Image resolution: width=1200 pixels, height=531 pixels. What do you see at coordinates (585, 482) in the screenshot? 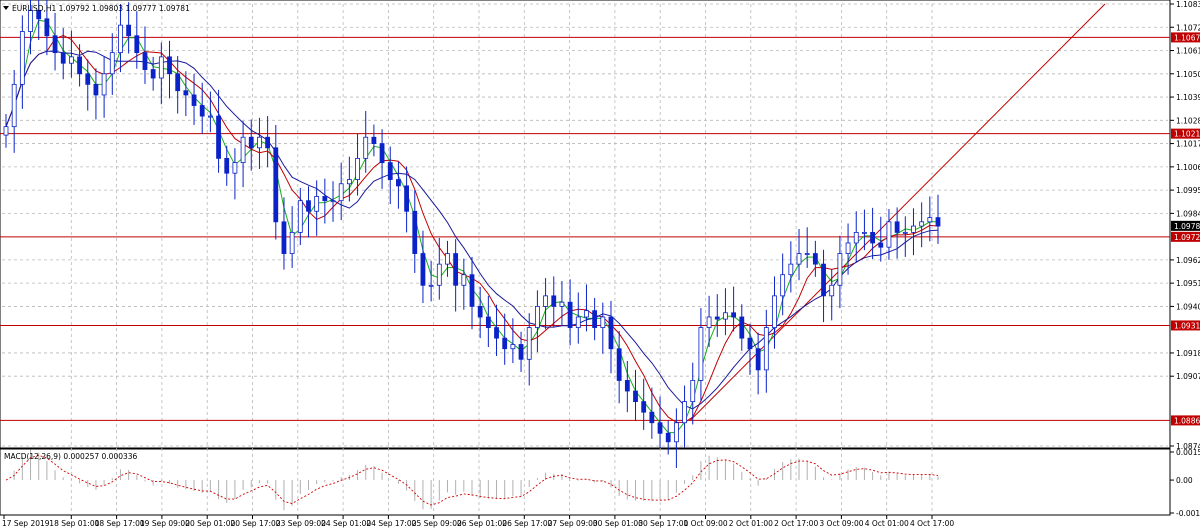
I see `macd-panel` at bounding box center [585, 482].